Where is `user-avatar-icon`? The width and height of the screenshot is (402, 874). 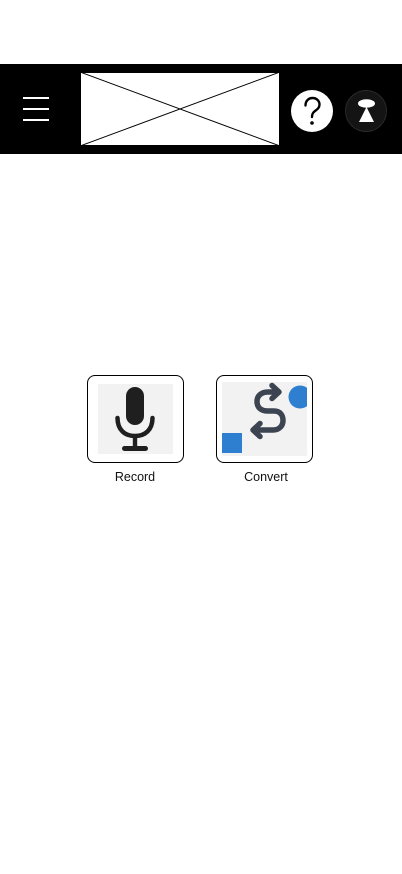
user-avatar-icon is located at coordinates (366, 110).